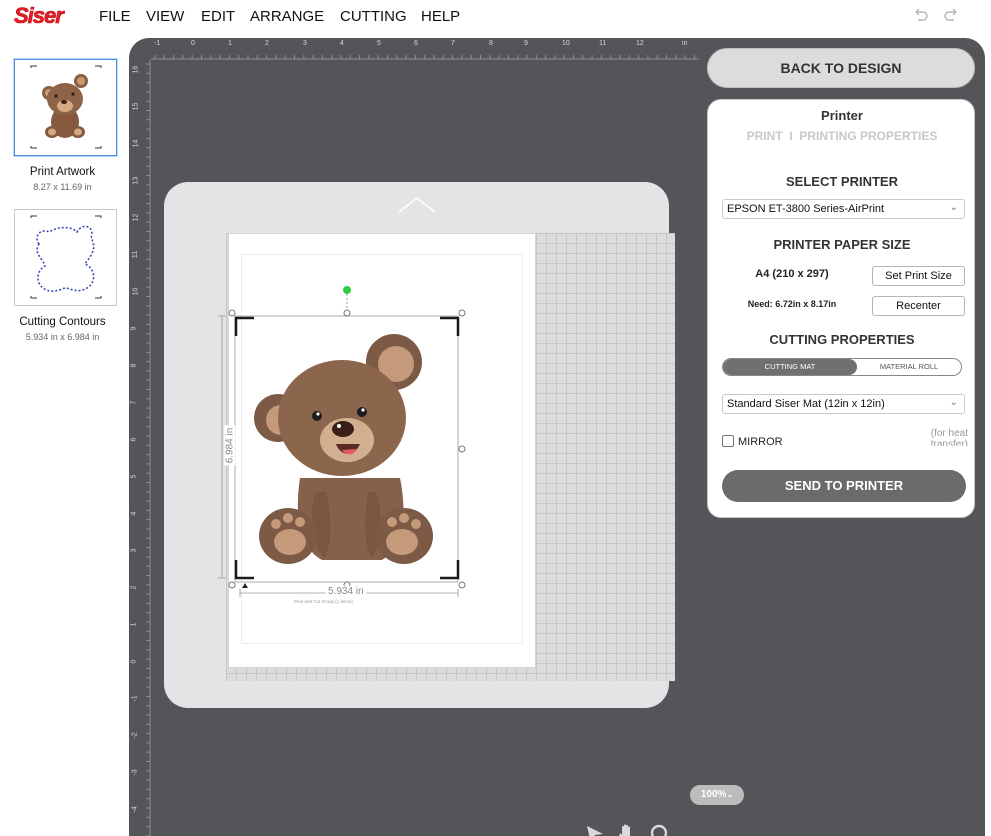 The width and height of the screenshot is (991, 836). Describe the element at coordinates (842, 339) in the screenshot. I see `cutting-properties-heading: CUTTING PROPERTIES` at that location.